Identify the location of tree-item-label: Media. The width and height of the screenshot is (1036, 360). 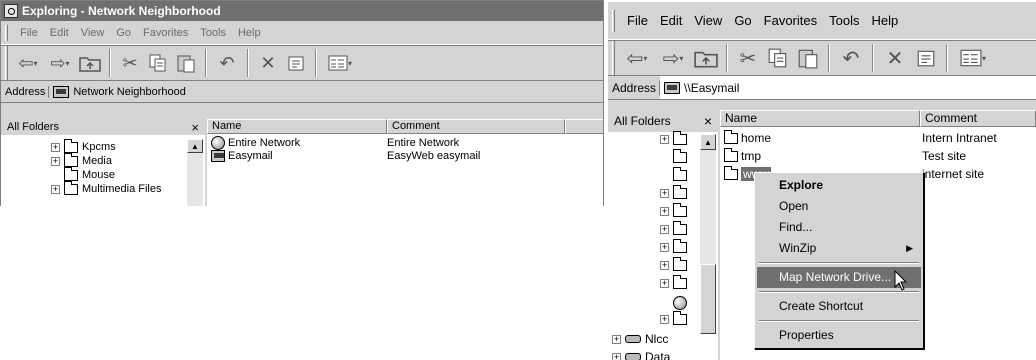
(97, 161).